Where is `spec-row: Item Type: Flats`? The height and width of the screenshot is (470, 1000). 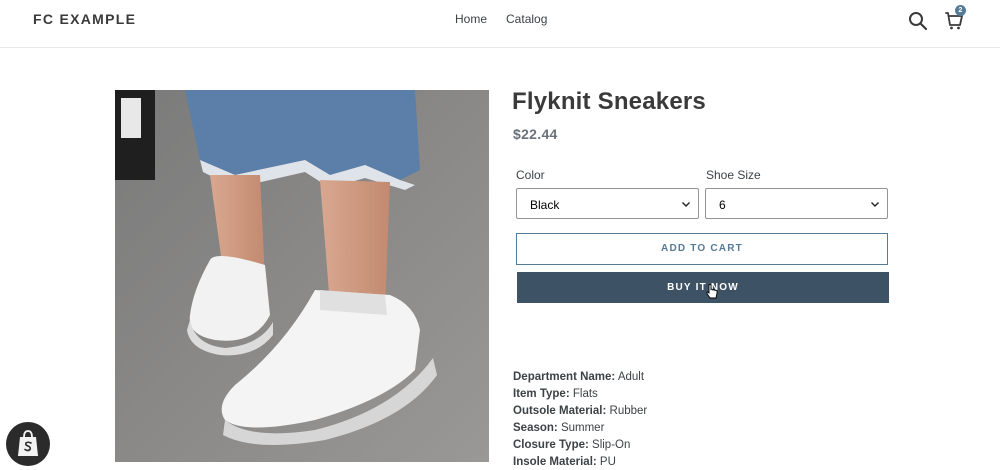 spec-row: Item Type: Flats is located at coordinates (555, 394).